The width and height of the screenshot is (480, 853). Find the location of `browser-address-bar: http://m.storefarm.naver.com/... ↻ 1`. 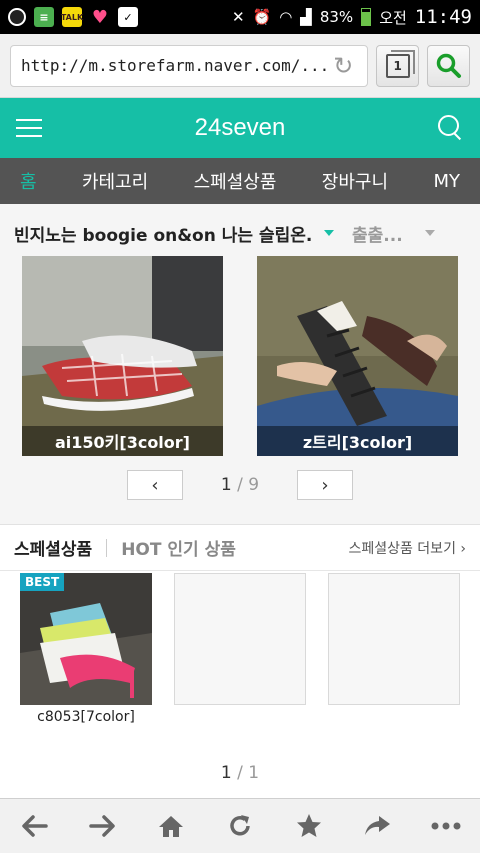

browser-address-bar: http://m.storefarm.naver.com/... ↻ 1 is located at coordinates (240, 66).